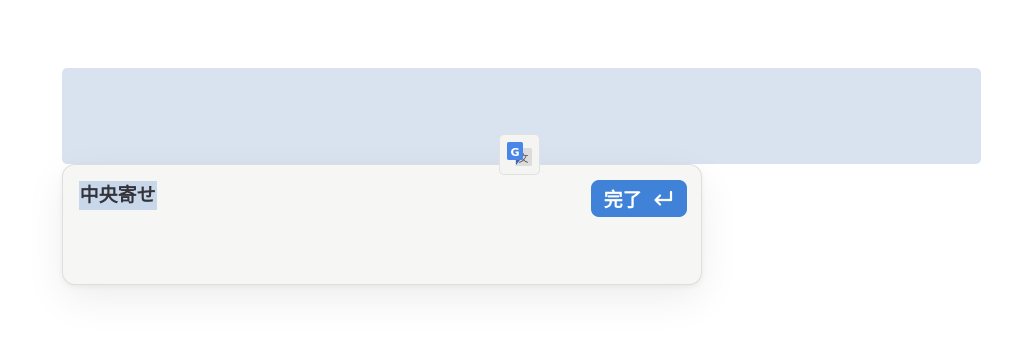  I want to click on editor-selected-text: 中央寄せ, so click(118, 195).